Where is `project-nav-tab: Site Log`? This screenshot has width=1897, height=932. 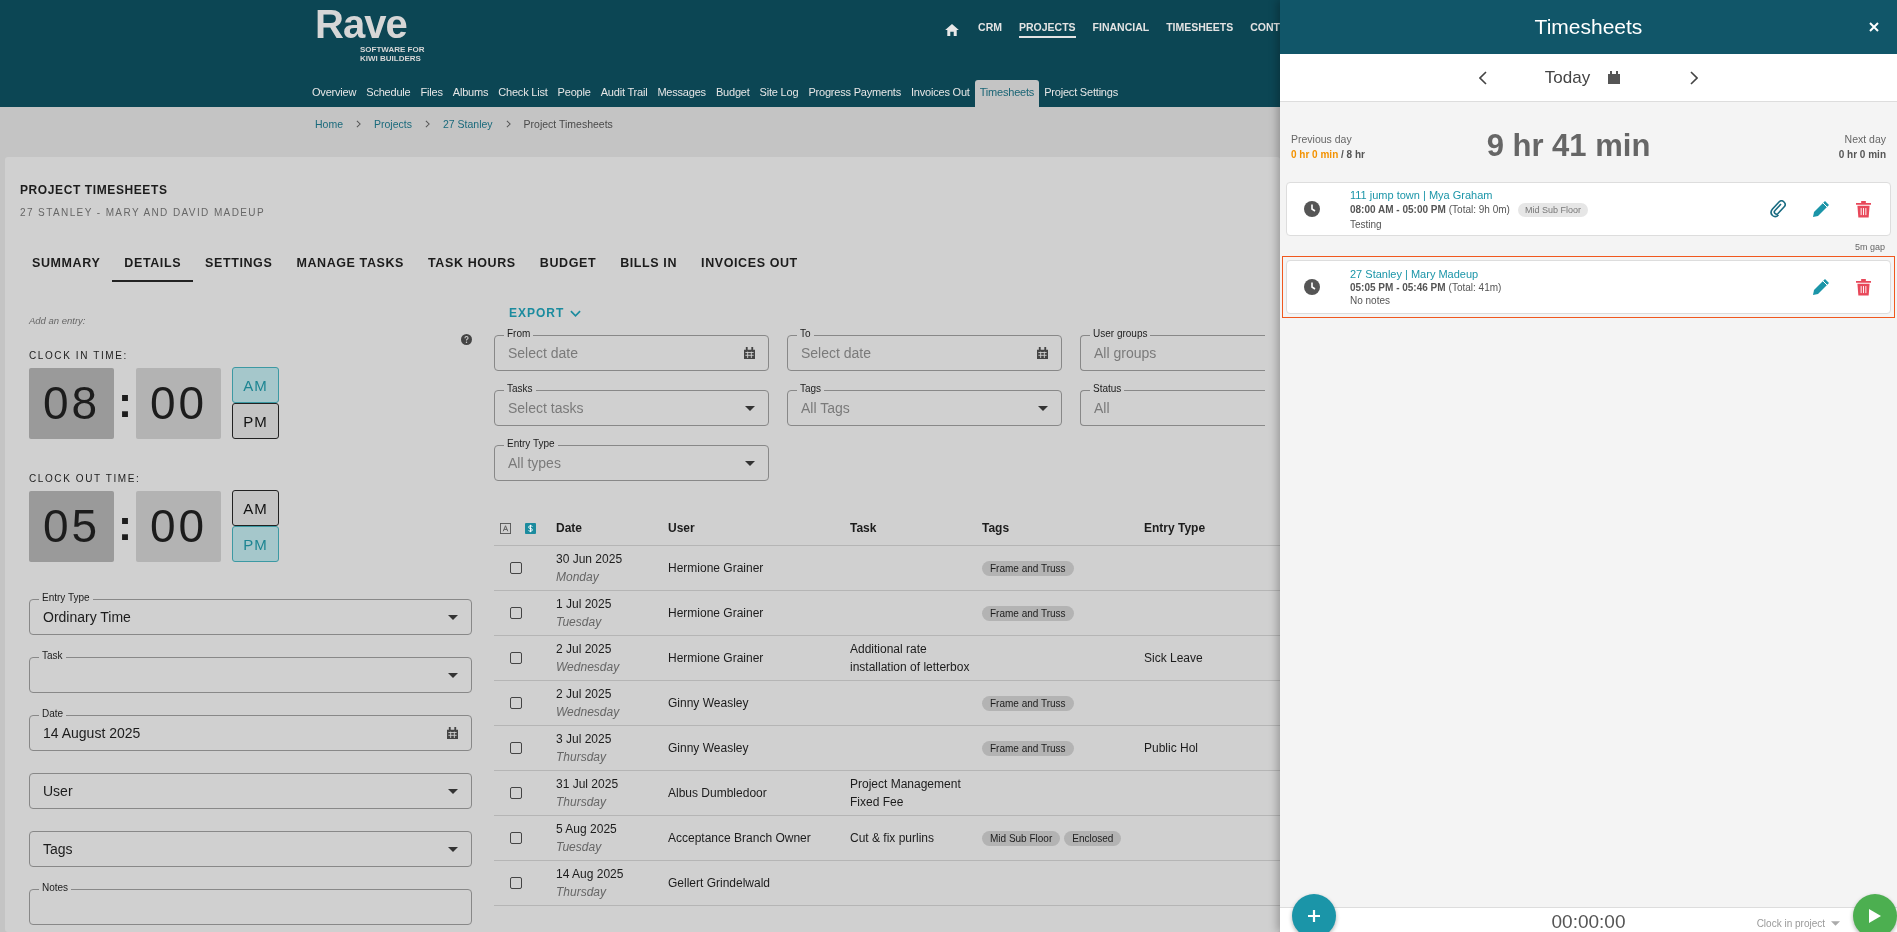
project-nav-tab: Site Log is located at coordinates (779, 93).